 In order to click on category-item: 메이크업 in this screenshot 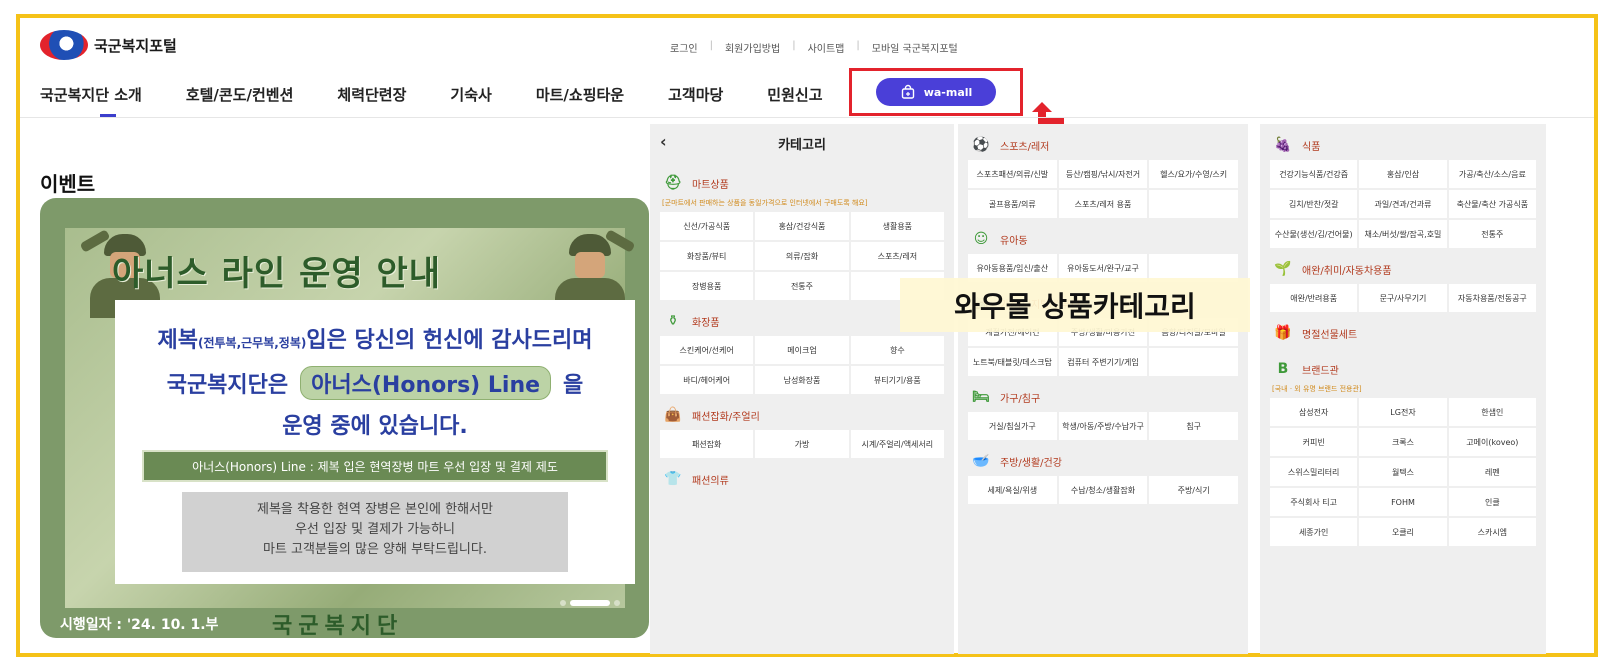, I will do `click(802, 350)`.